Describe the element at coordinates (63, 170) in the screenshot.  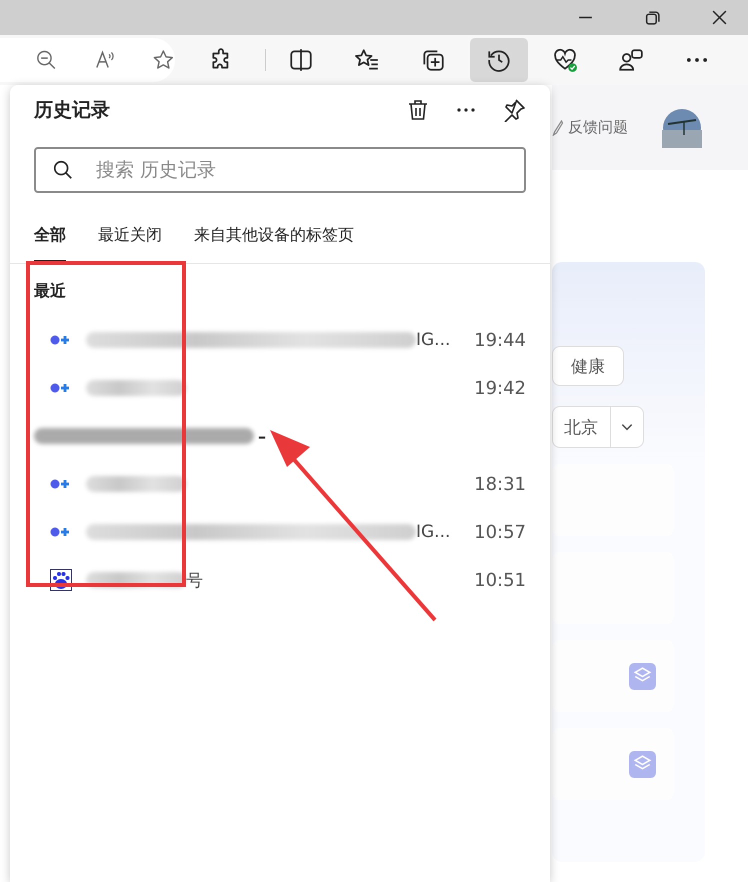
I see `search-icon` at that location.